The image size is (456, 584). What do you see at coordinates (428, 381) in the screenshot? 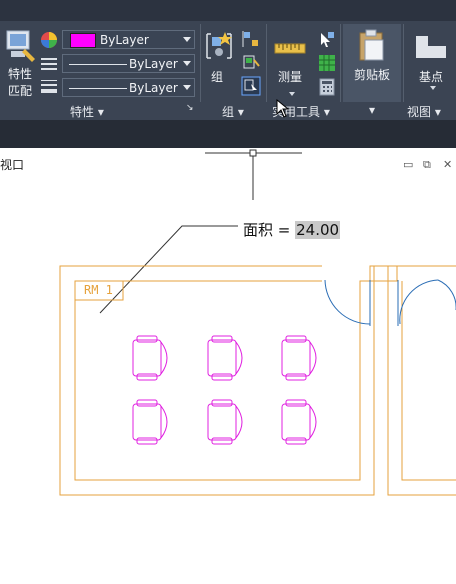
I see `wall-right-room-inner` at bounding box center [428, 381].